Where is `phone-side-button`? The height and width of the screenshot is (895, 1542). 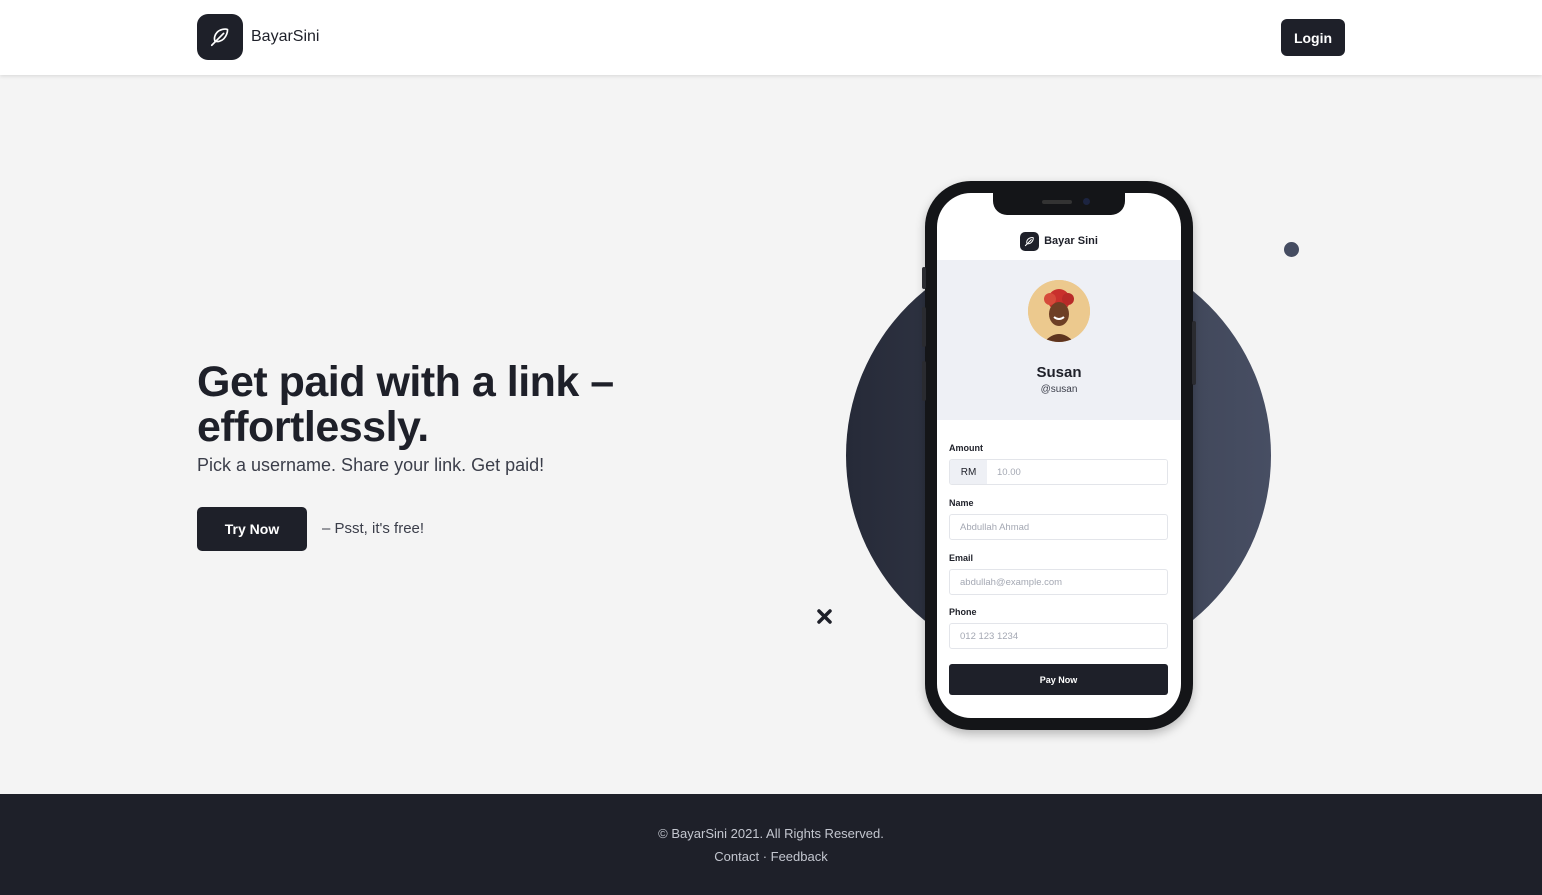 phone-side-button is located at coordinates (924, 278).